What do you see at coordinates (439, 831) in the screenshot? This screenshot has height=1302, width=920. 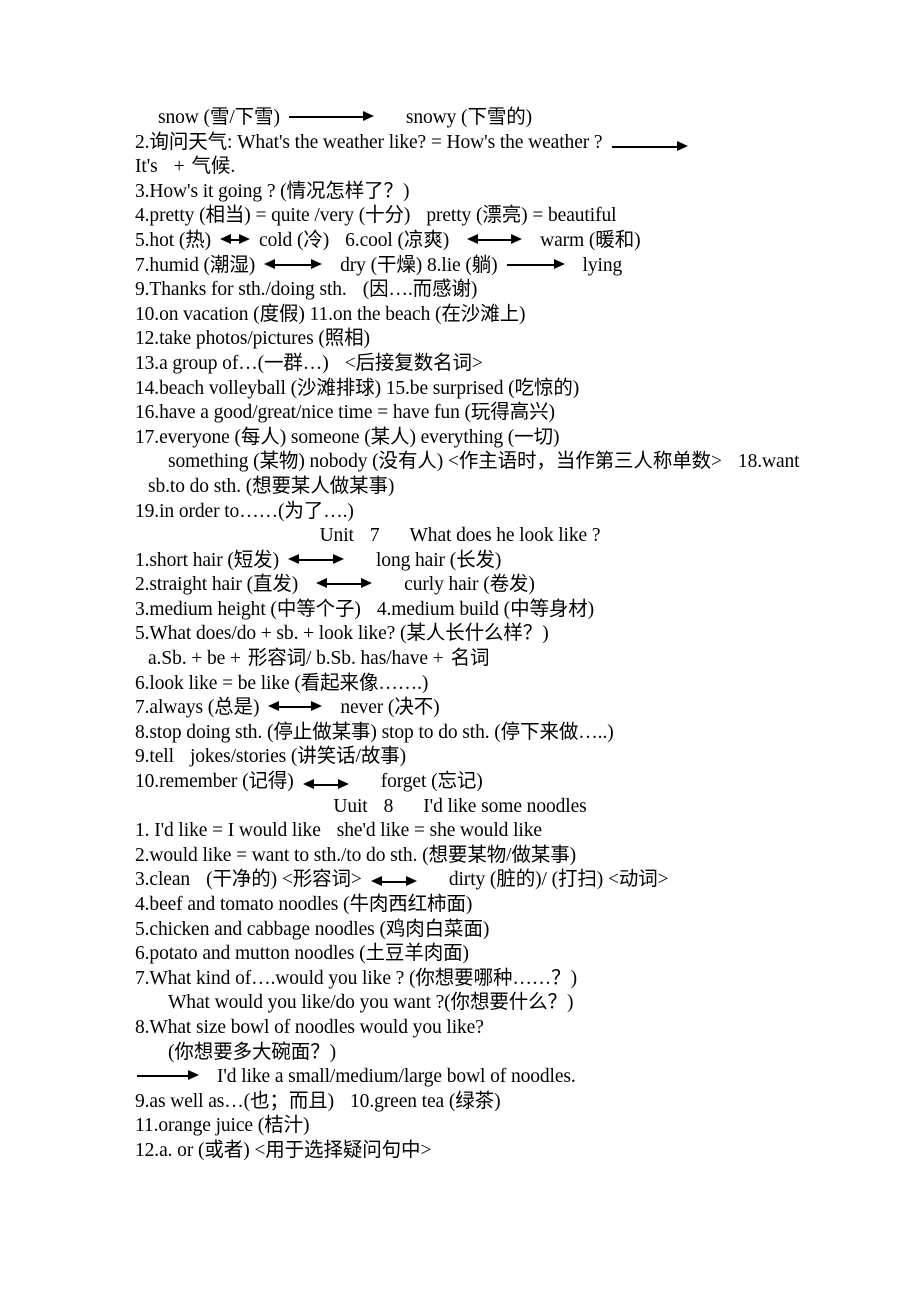 I see `text-segment: she'd like = she would like` at bounding box center [439, 831].